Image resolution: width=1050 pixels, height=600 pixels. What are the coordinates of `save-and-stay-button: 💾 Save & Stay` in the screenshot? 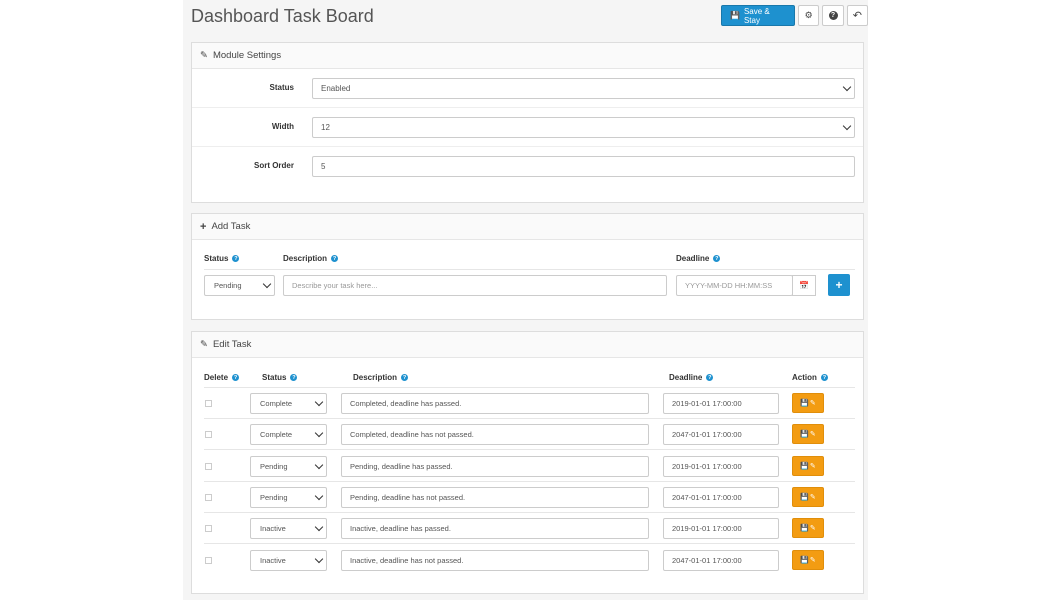 It's located at (758, 15).